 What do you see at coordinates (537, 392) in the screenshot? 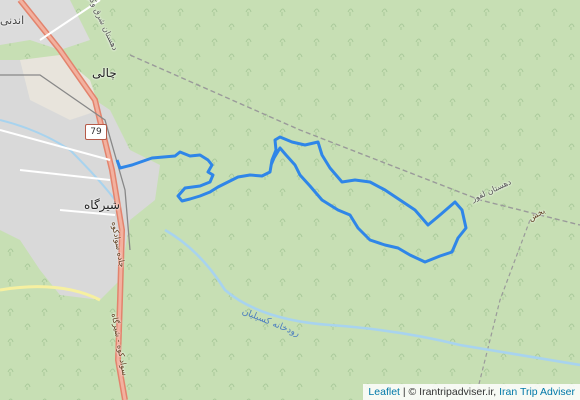
I see `iran-trip-adviser-link: Iran Trip Adviser` at bounding box center [537, 392].